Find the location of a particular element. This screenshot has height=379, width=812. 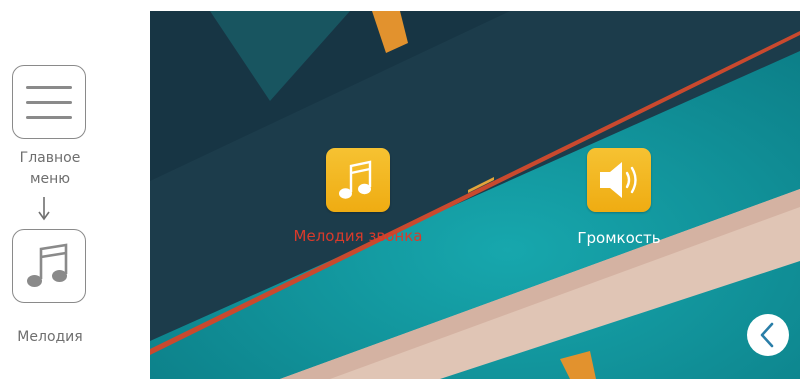

speaker-icon is located at coordinates (618, 180).